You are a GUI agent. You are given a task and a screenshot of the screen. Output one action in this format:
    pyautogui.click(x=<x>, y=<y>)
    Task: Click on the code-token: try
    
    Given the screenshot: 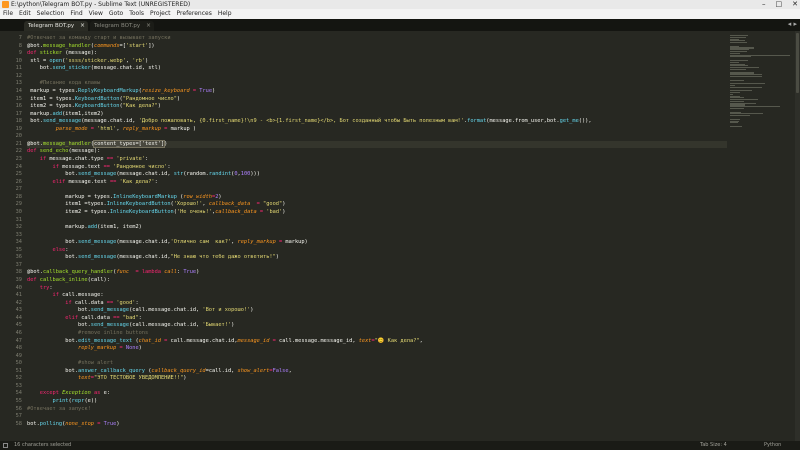 What is the action you would take?
    pyautogui.click(x=44, y=287)
    